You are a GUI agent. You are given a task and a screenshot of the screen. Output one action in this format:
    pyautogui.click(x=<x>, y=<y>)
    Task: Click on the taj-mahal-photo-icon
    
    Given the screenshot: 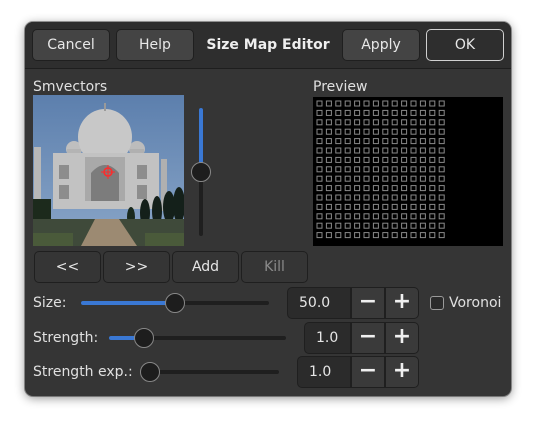 What is the action you would take?
    pyautogui.click(x=108, y=170)
    